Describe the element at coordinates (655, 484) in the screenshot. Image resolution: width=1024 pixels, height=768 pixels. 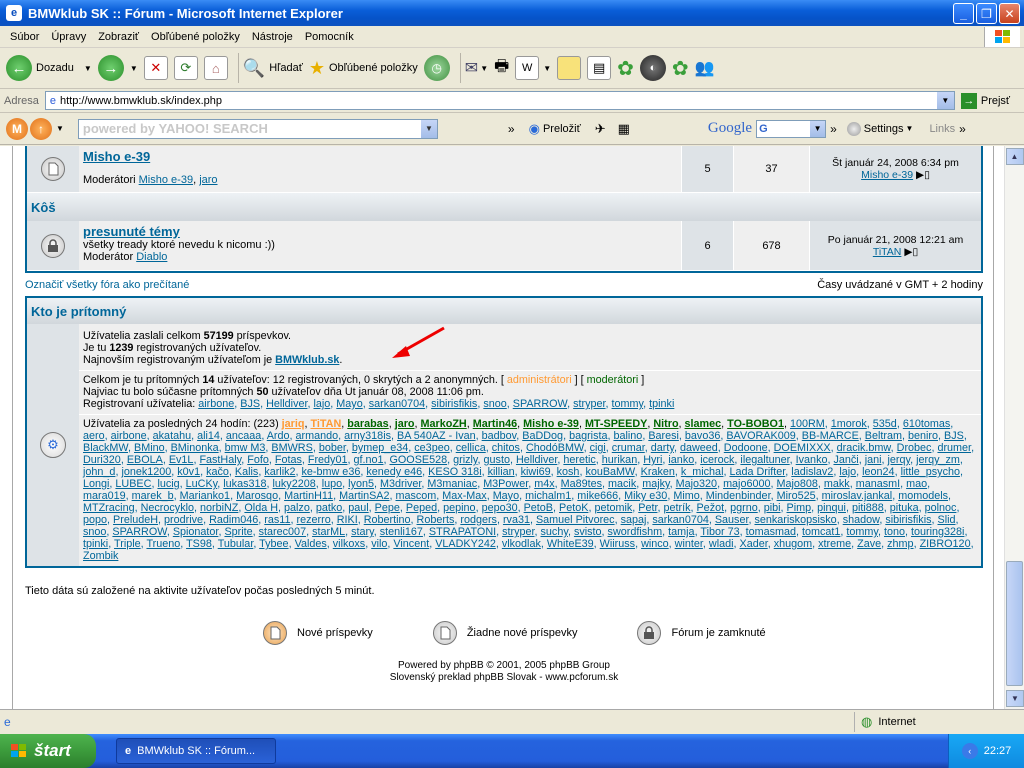
I see `user-link: majky` at that location.